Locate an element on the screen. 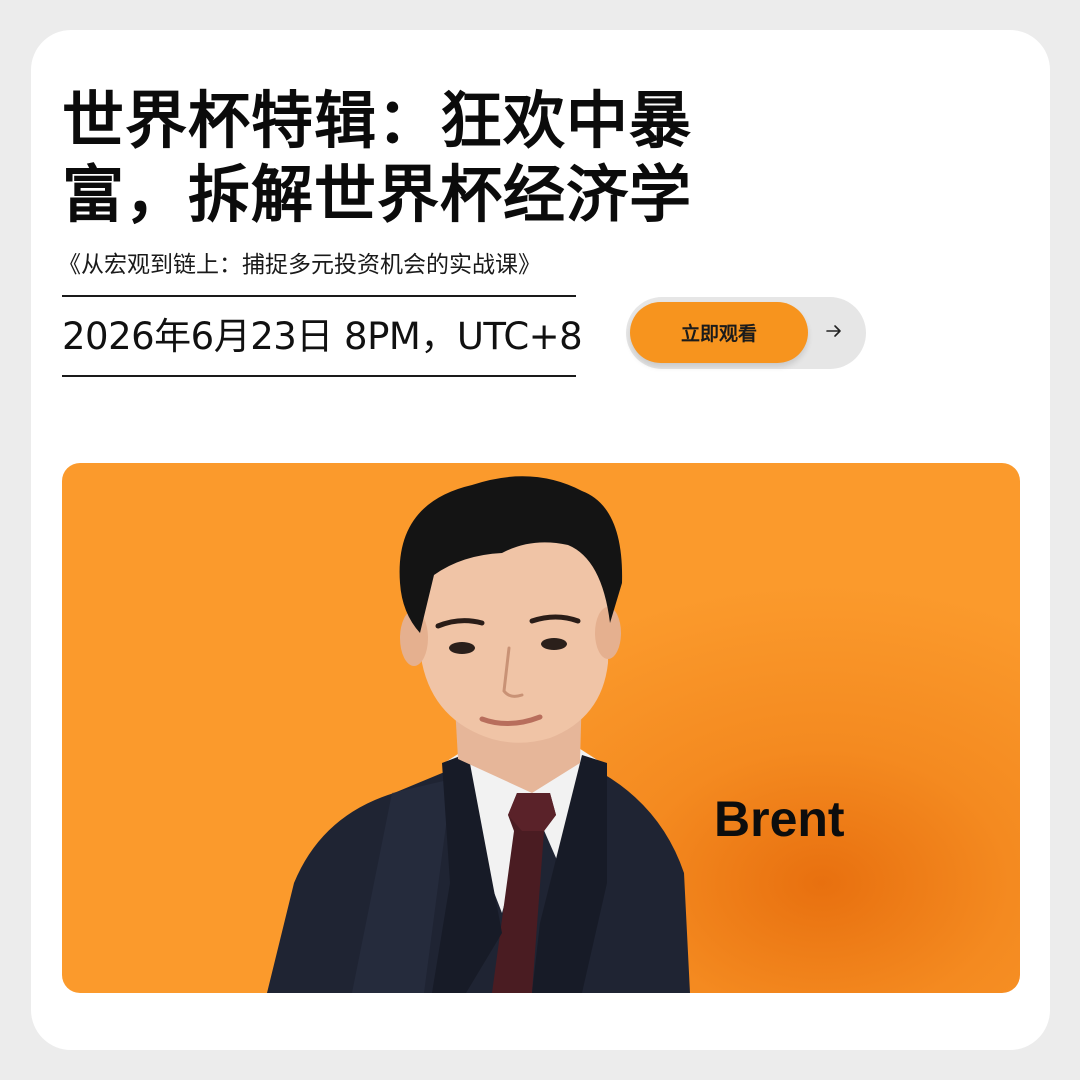 The height and width of the screenshot is (1080, 1080). course-subtitle: 《从宏观到链上：捕捉多元投资机会的实战课》 is located at coordinates (299, 265).